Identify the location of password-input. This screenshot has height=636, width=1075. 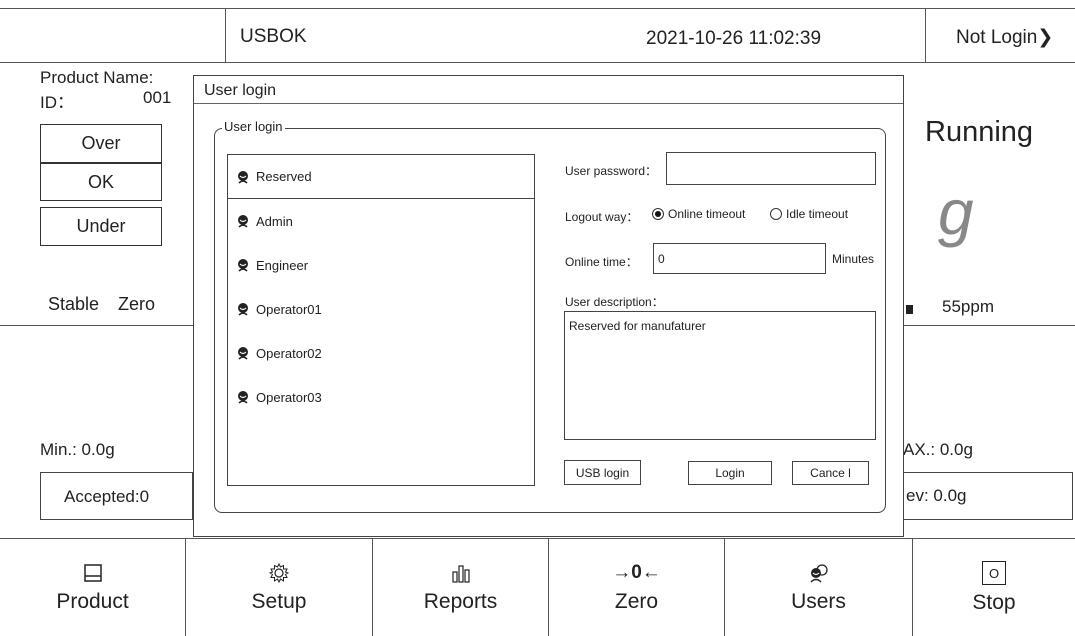
(771, 168).